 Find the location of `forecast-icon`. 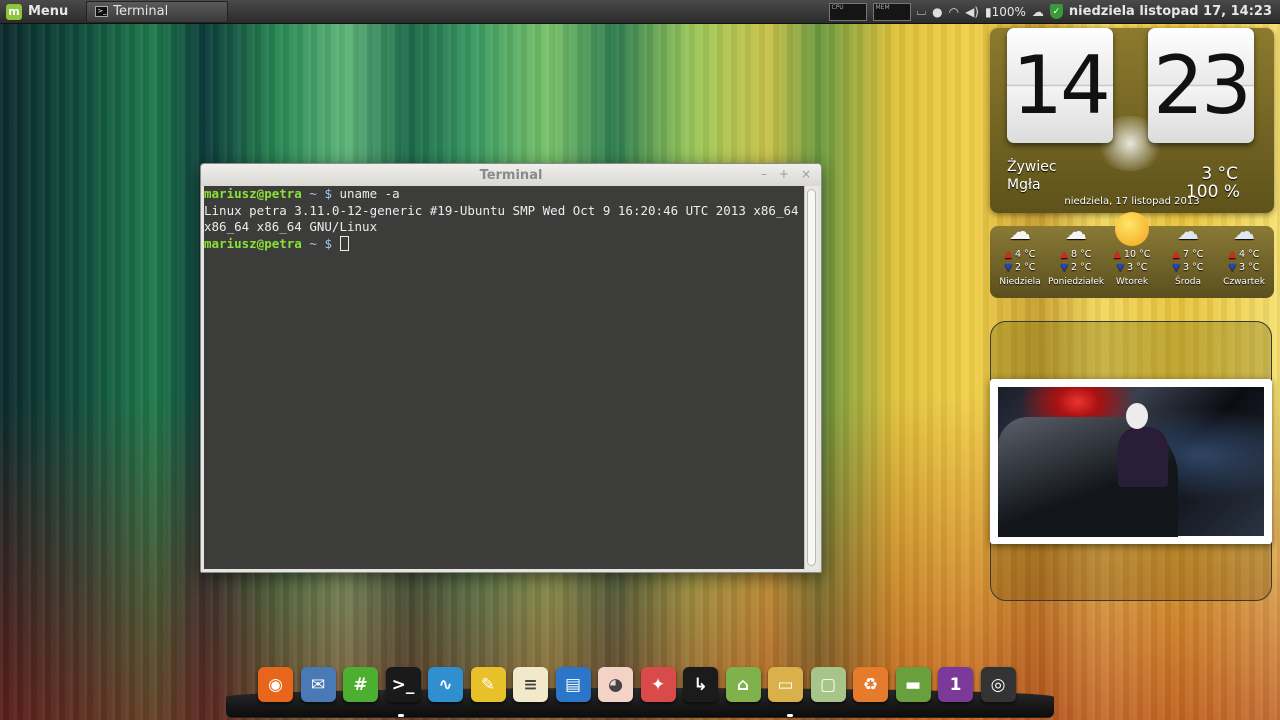

forecast-icon is located at coordinates (1132, 229).